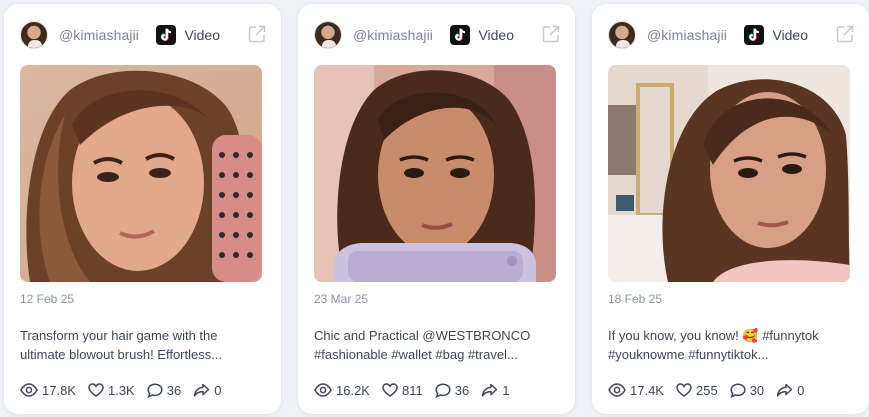 This screenshot has width=869, height=417. What do you see at coordinates (353, 390) in the screenshot?
I see `views-count: 16.2K` at bounding box center [353, 390].